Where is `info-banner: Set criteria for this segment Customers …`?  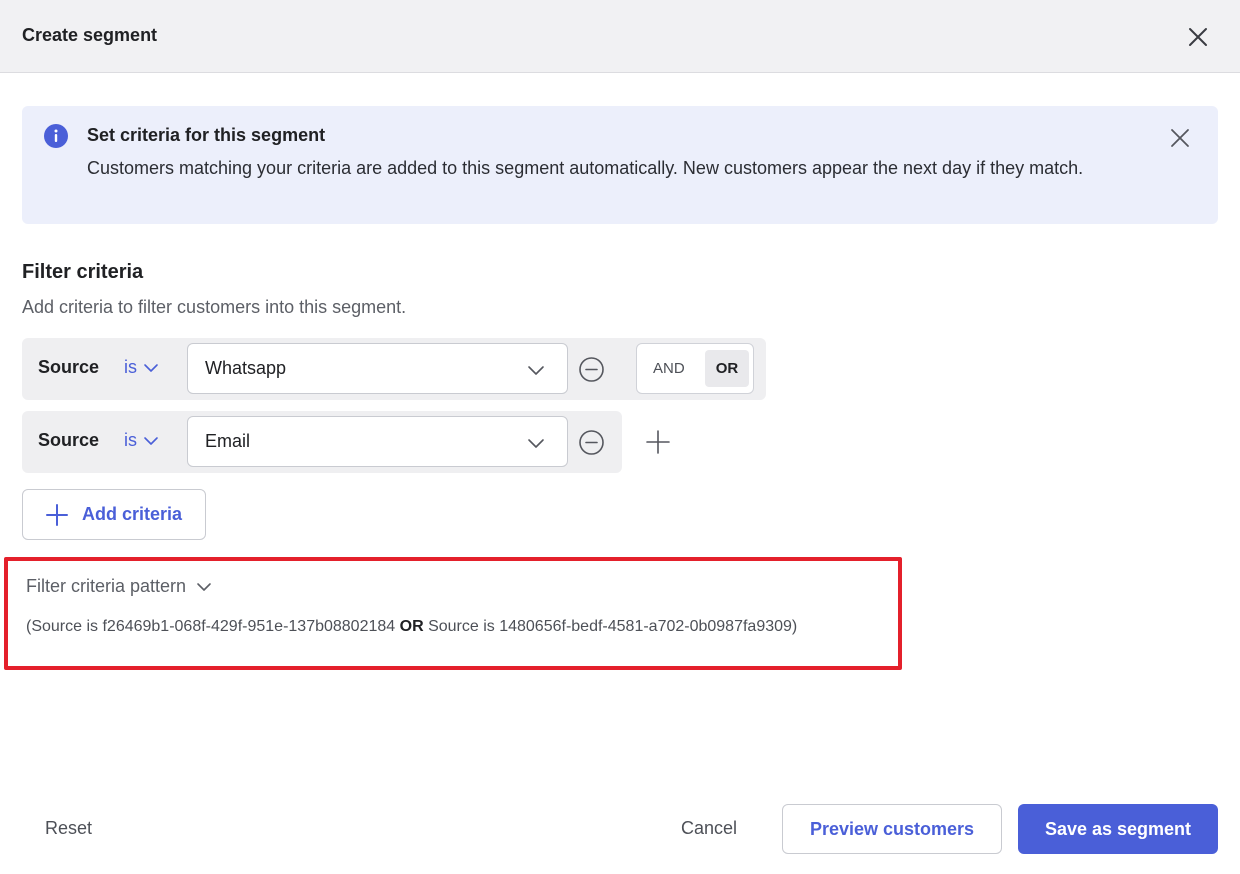
info-banner: Set criteria for this segment Customers … is located at coordinates (620, 165).